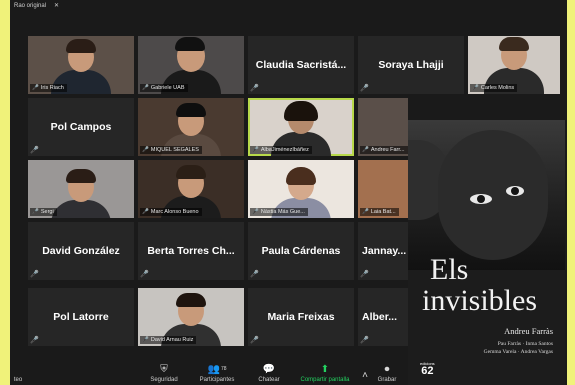  Describe the element at coordinates (528, 331) in the screenshot. I see `book-author: Andreu Farràs` at that location.